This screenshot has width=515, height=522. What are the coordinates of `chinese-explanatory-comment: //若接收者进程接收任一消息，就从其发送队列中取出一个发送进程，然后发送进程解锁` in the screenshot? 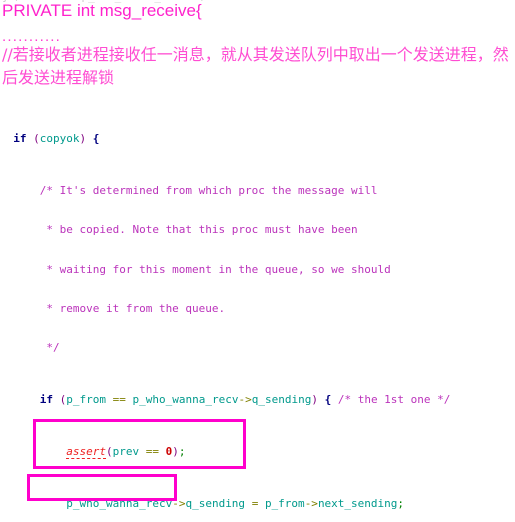 It's located at (255, 66).